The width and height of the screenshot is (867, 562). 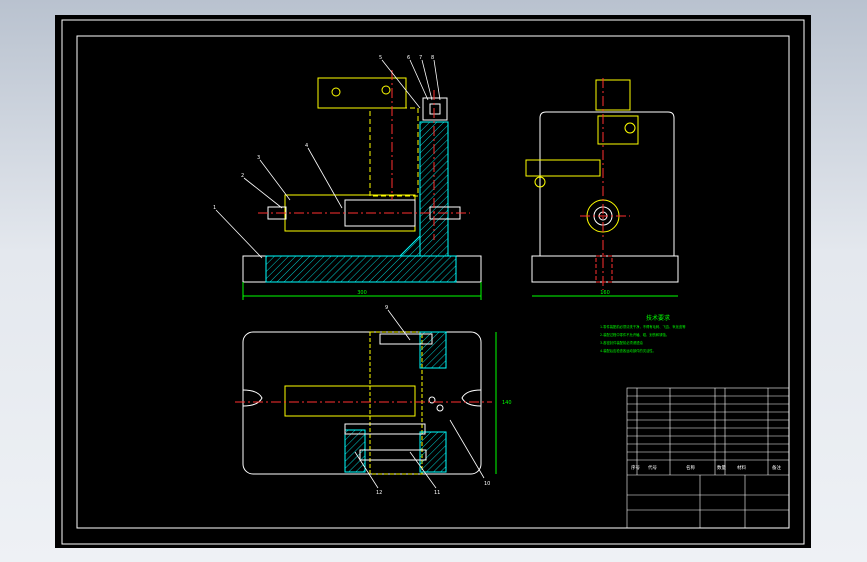 What do you see at coordinates (386, 308) in the screenshot?
I see `part-label-9: 9` at bounding box center [386, 308].